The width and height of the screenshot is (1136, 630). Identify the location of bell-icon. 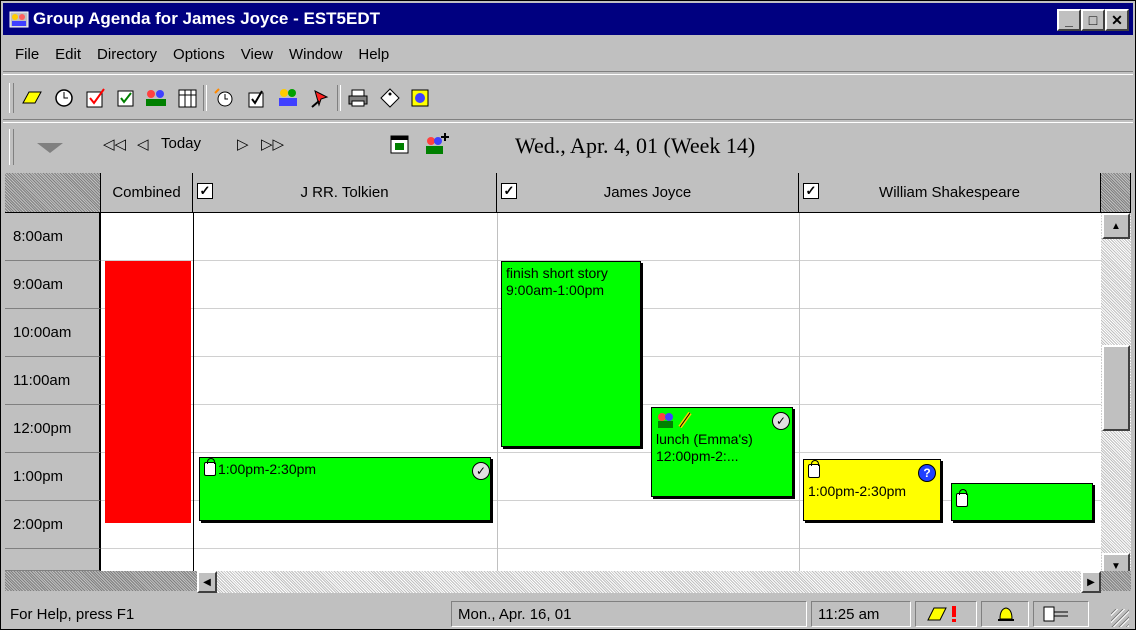
(1006, 614).